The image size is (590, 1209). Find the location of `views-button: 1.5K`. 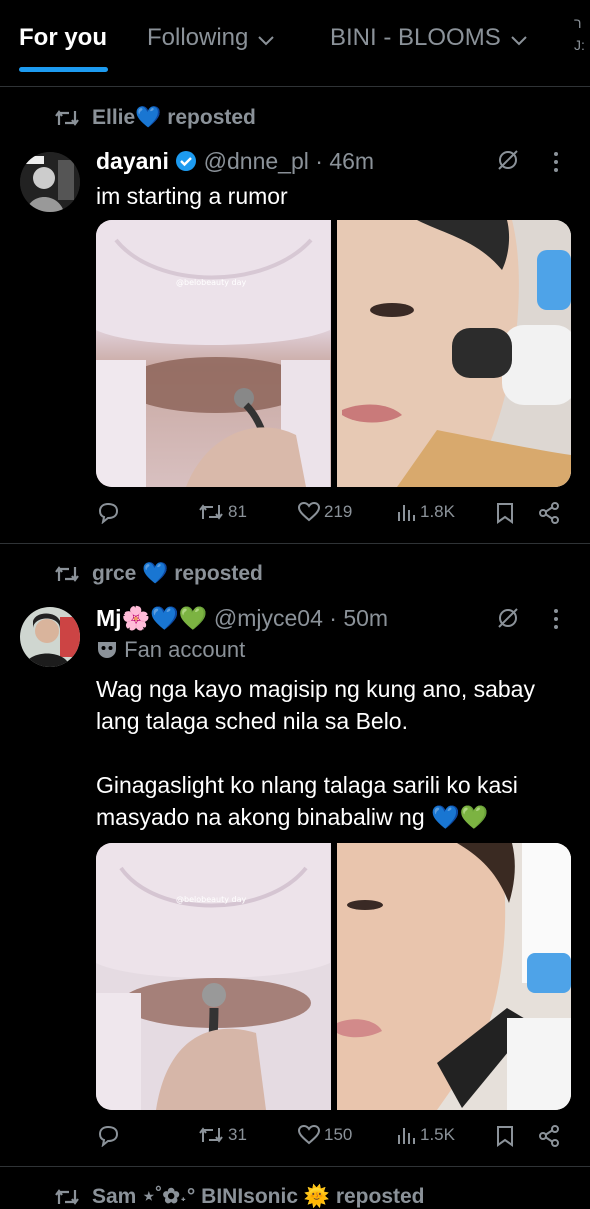

views-button: 1.5K is located at coordinates (425, 1135).